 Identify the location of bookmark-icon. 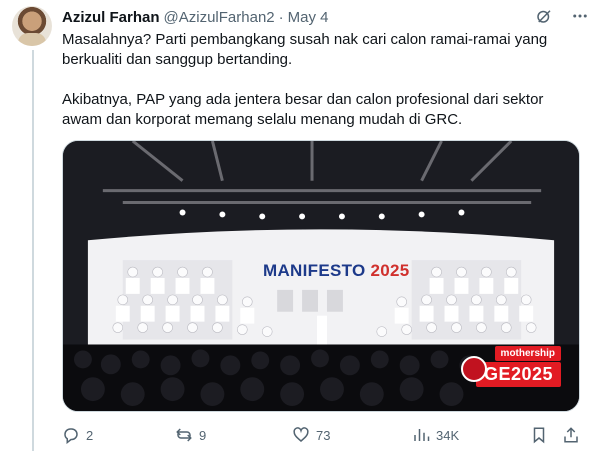
(539, 435).